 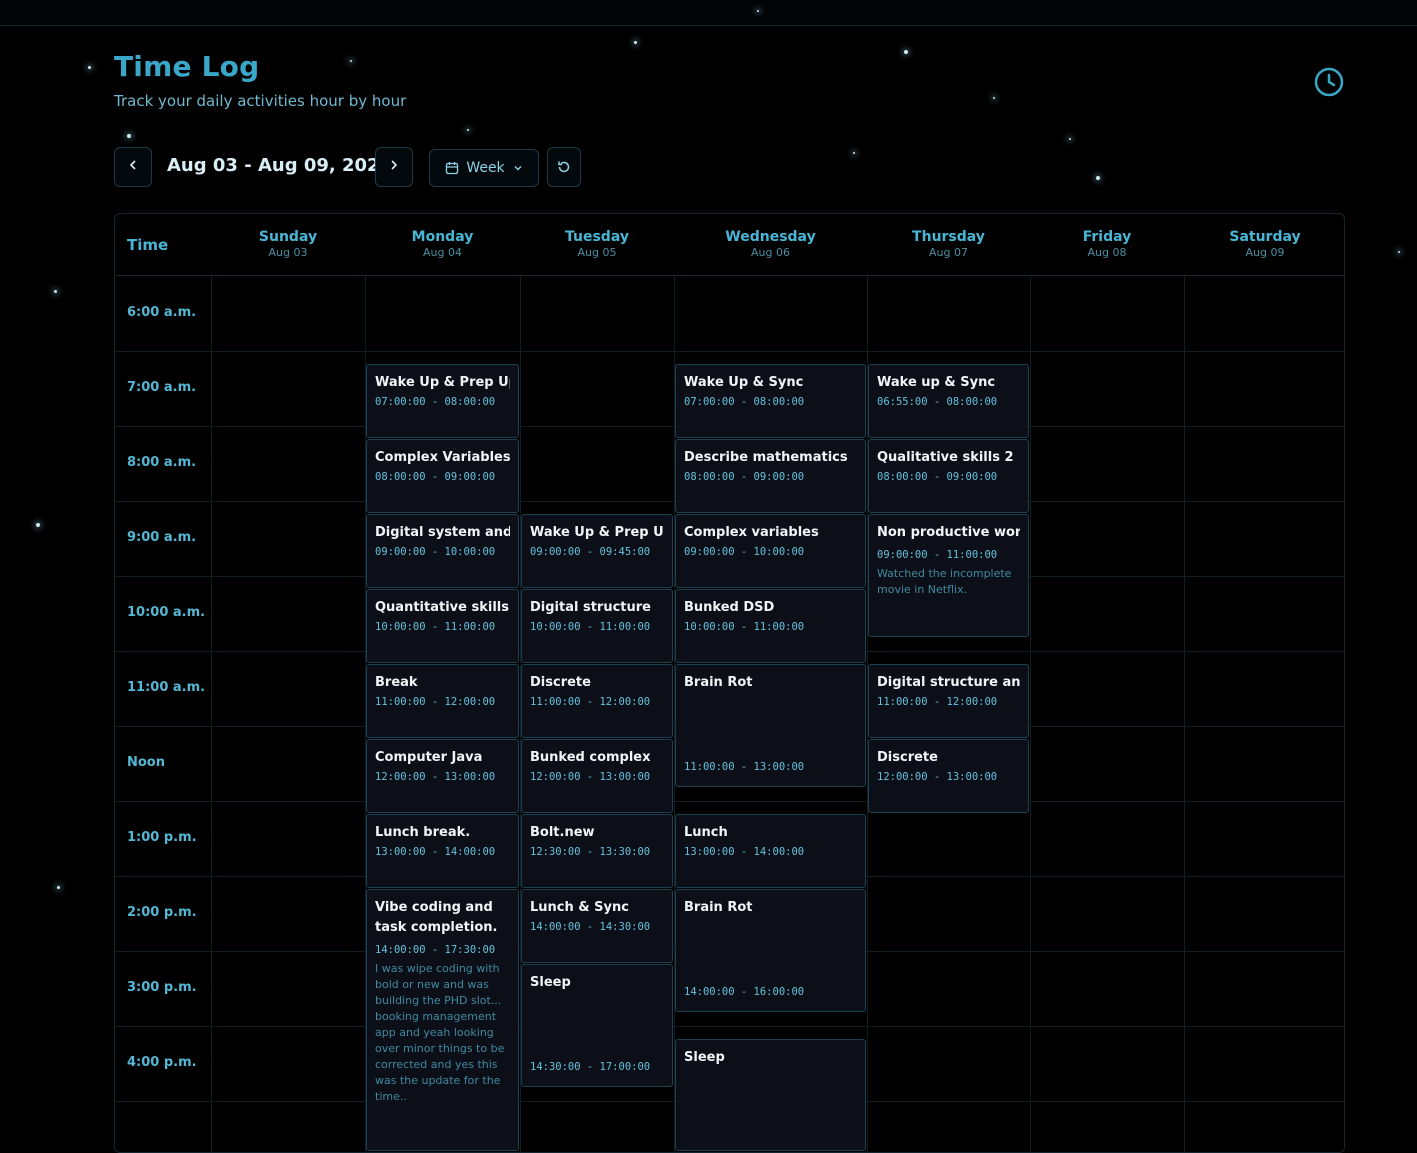 What do you see at coordinates (579, 907) in the screenshot?
I see `event-title: Lunch & Sync` at bounding box center [579, 907].